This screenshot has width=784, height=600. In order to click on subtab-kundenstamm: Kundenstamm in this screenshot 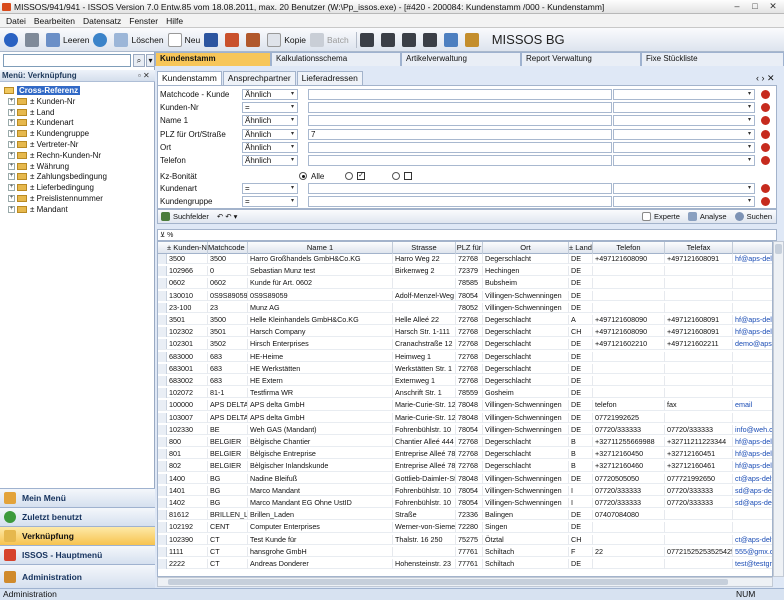, I will do `click(189, 78)`.